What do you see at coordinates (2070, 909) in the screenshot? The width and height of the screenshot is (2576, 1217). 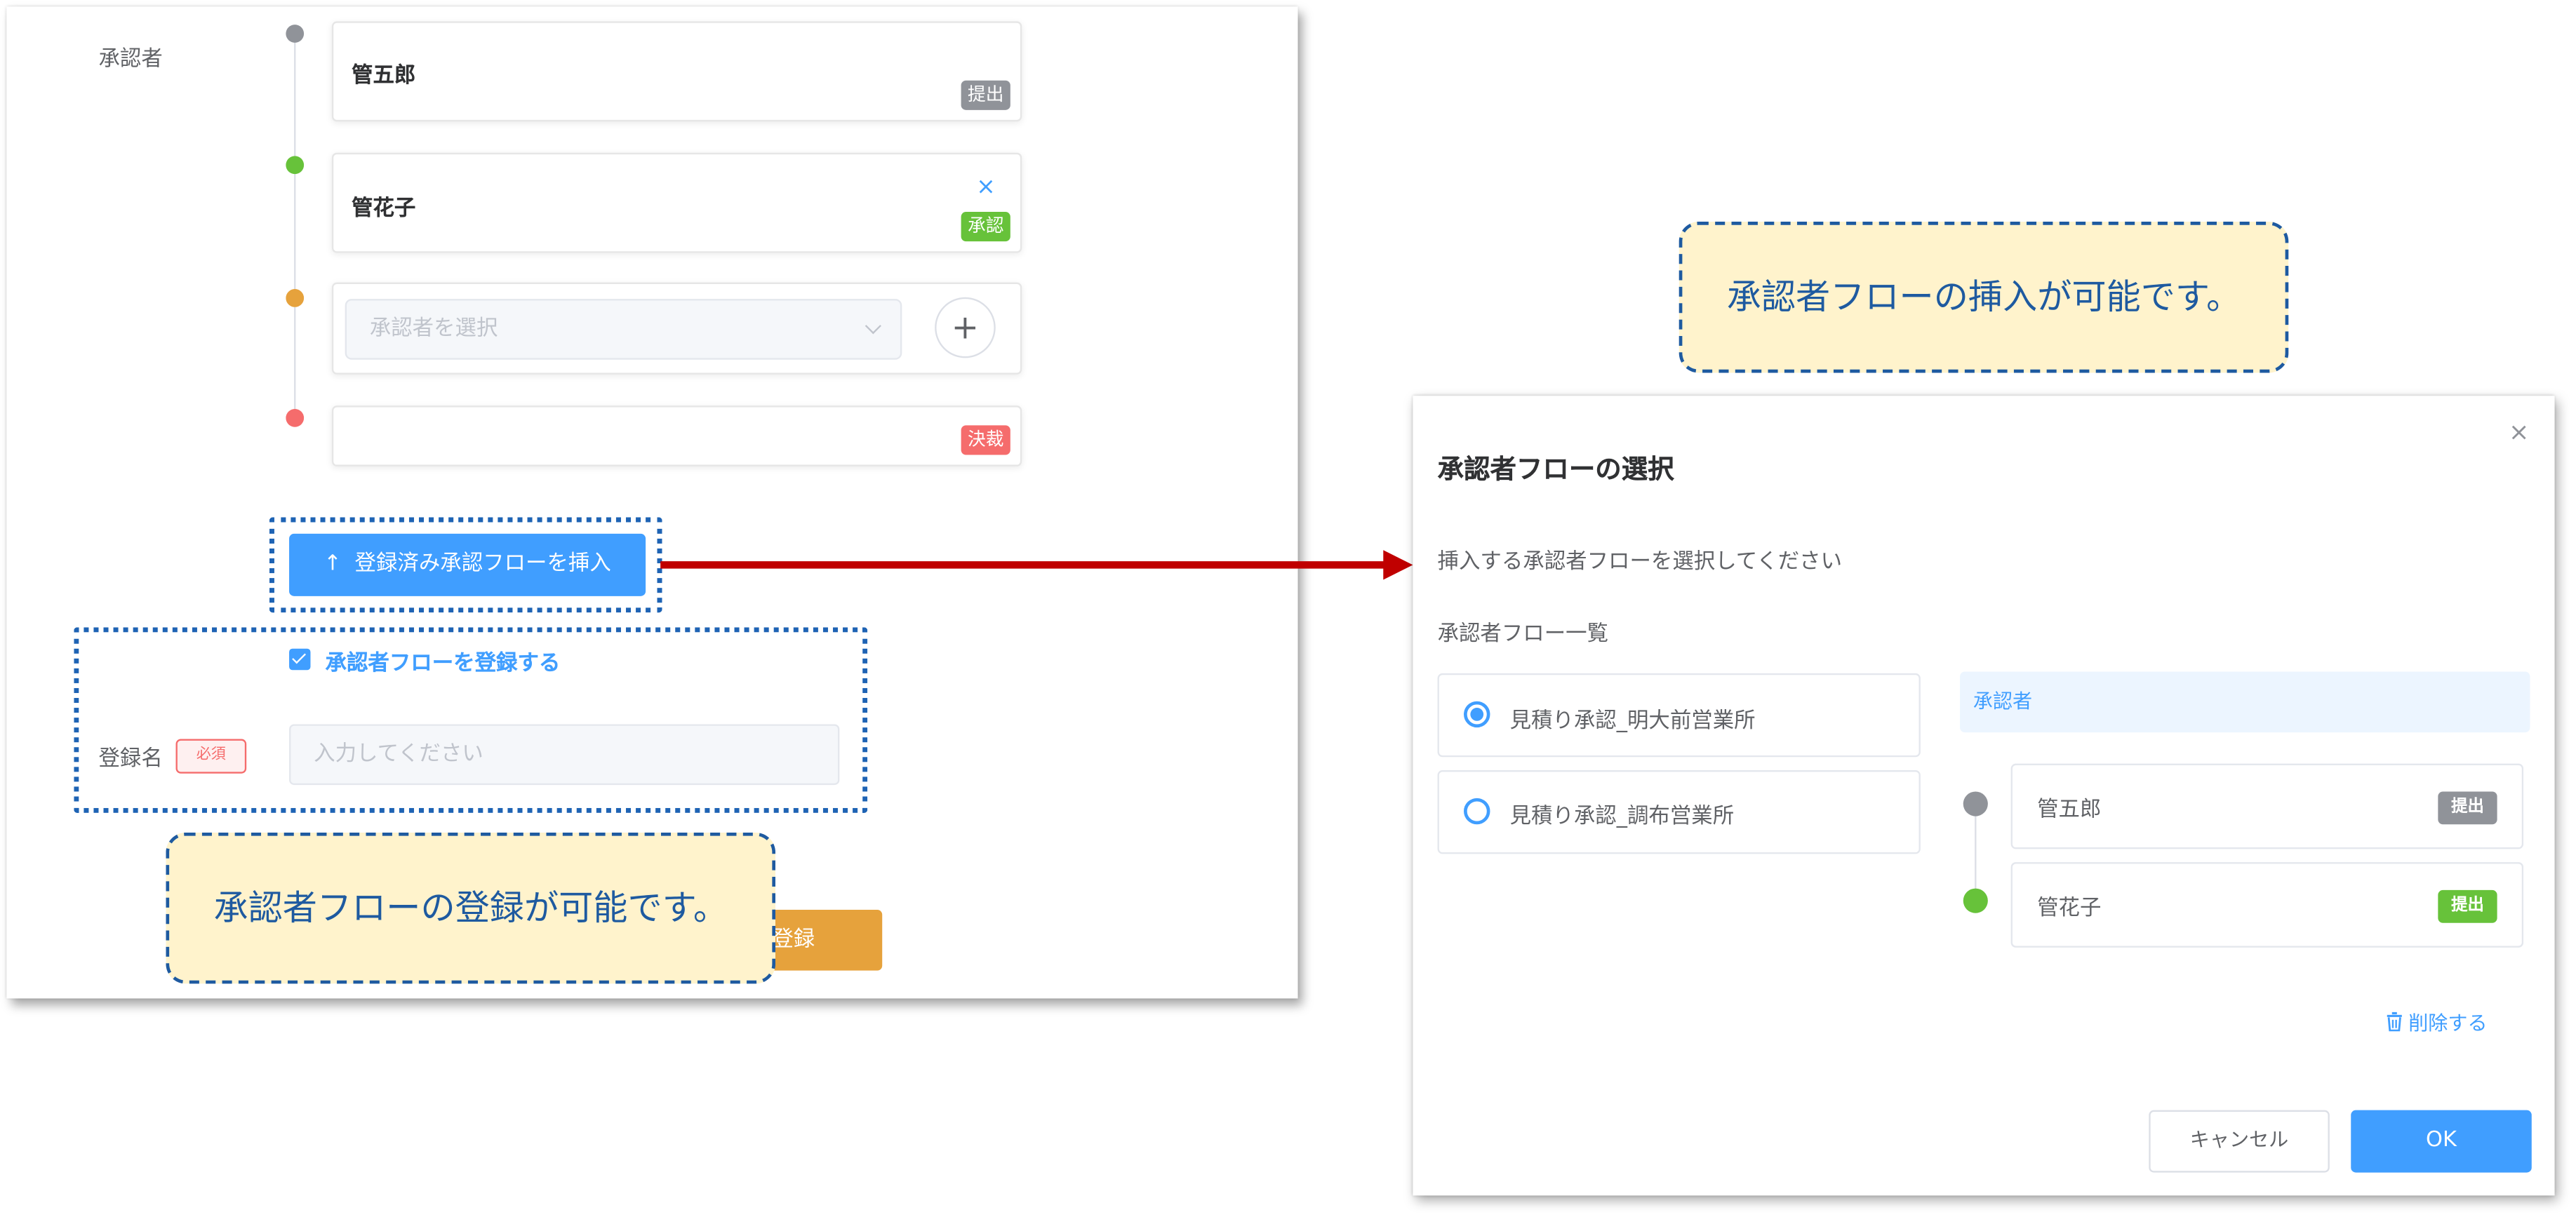 I see `preview-approver-name: 管花子` at bounding box center [2070, 909].